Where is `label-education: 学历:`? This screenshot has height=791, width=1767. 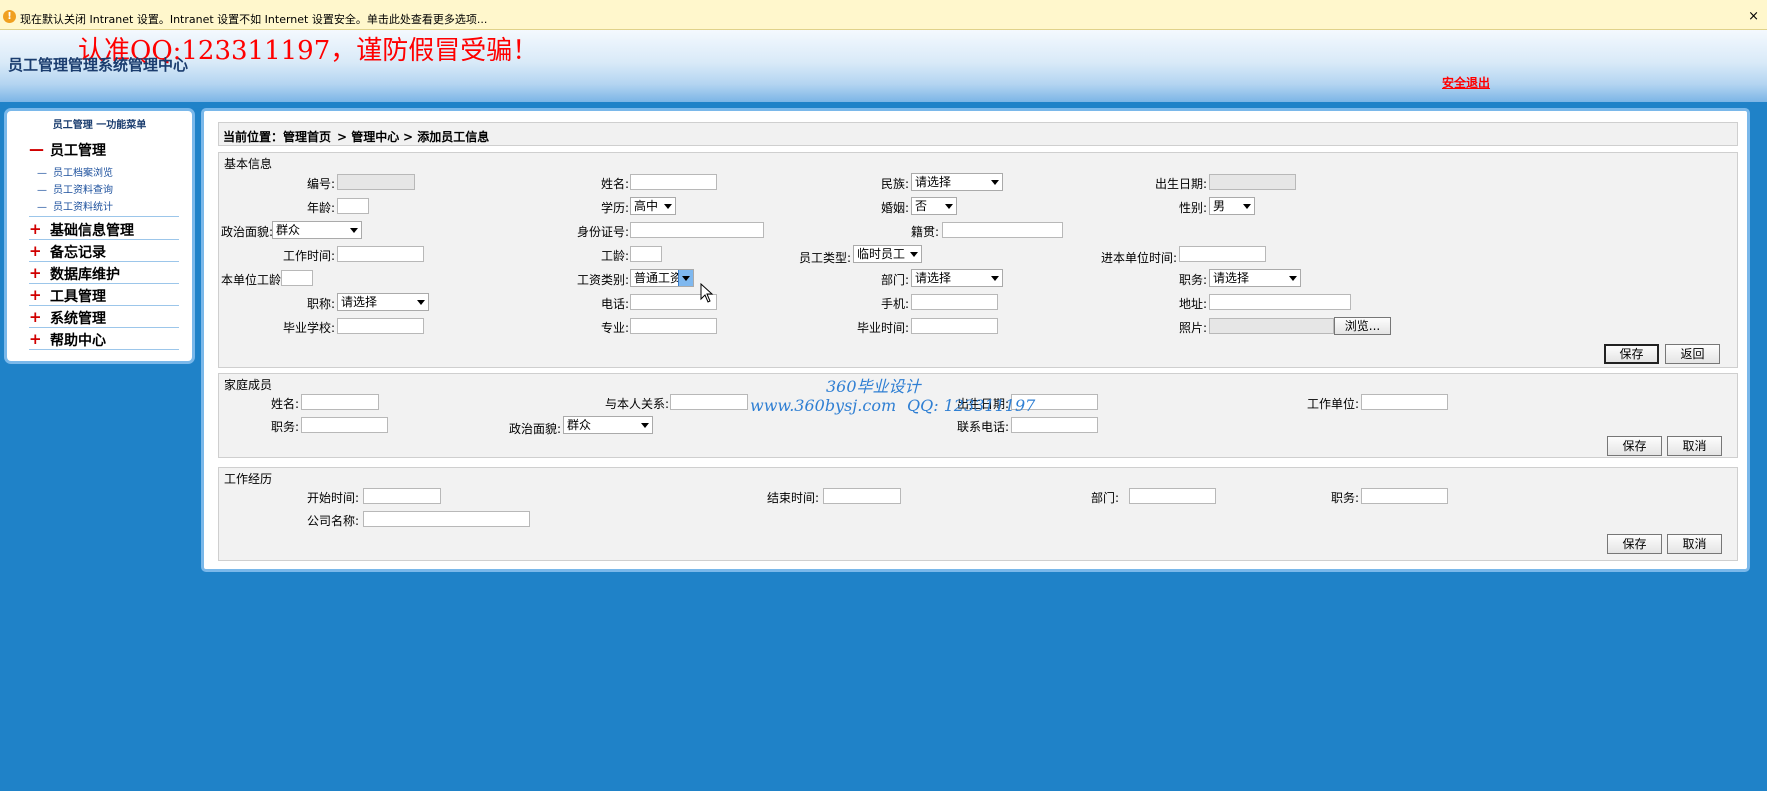
label-education: 学历: is located at coordinates (614, 208).